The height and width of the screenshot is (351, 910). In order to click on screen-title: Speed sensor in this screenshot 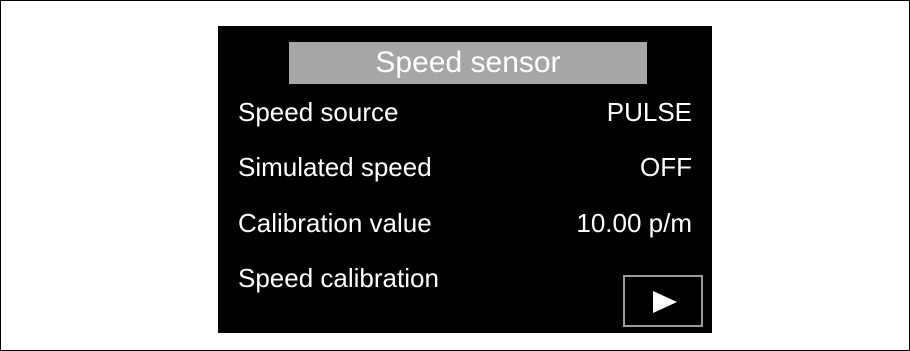, I will do `click(468, 63)`.